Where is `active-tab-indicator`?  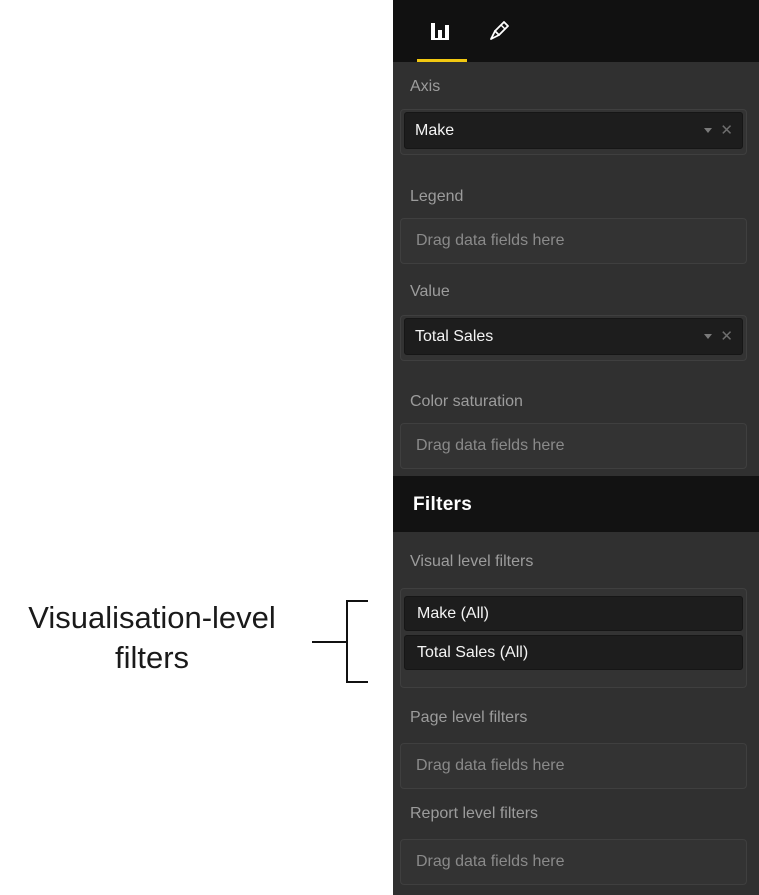 active-tab-indicator is located at coordinates (442, 60).